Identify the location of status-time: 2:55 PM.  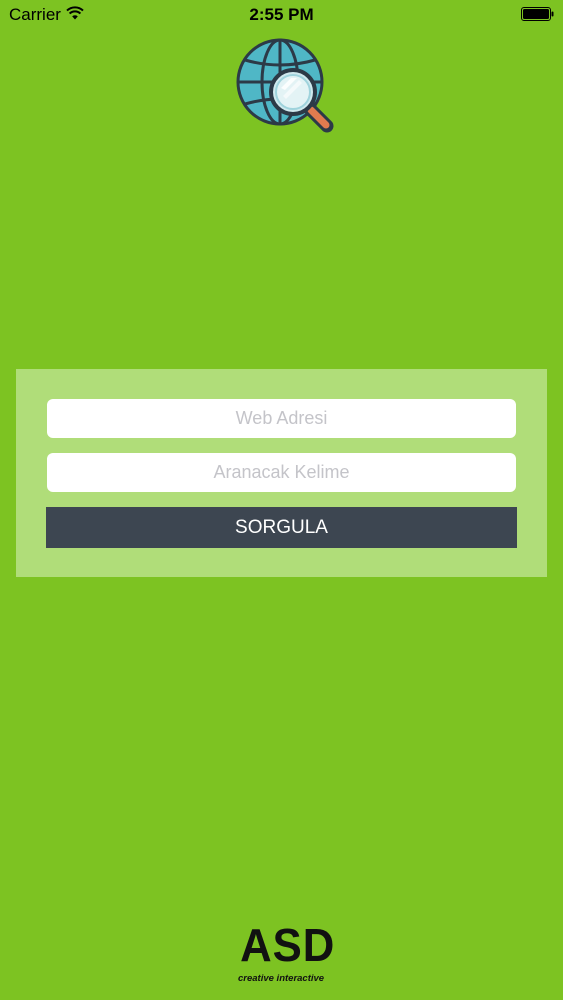
(281, 14).